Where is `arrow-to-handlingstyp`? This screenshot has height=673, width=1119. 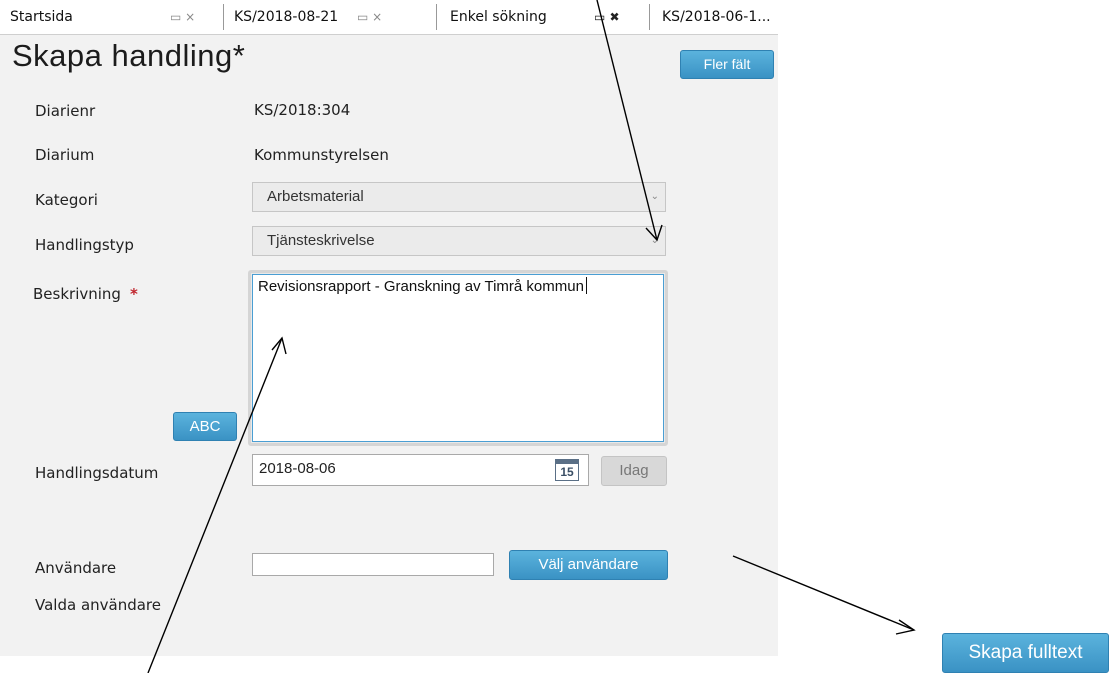
arrow-to-handlingstyp is located at coordinates (627, 120).